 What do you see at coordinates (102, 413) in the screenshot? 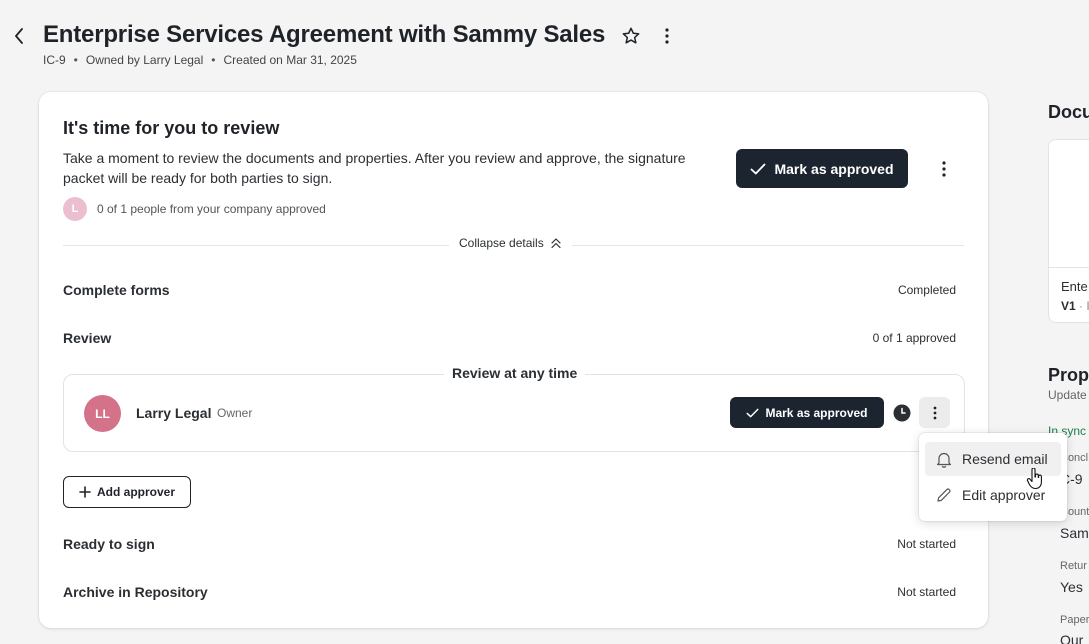
I see `avatar: LL` at bounding box center [102, 413].